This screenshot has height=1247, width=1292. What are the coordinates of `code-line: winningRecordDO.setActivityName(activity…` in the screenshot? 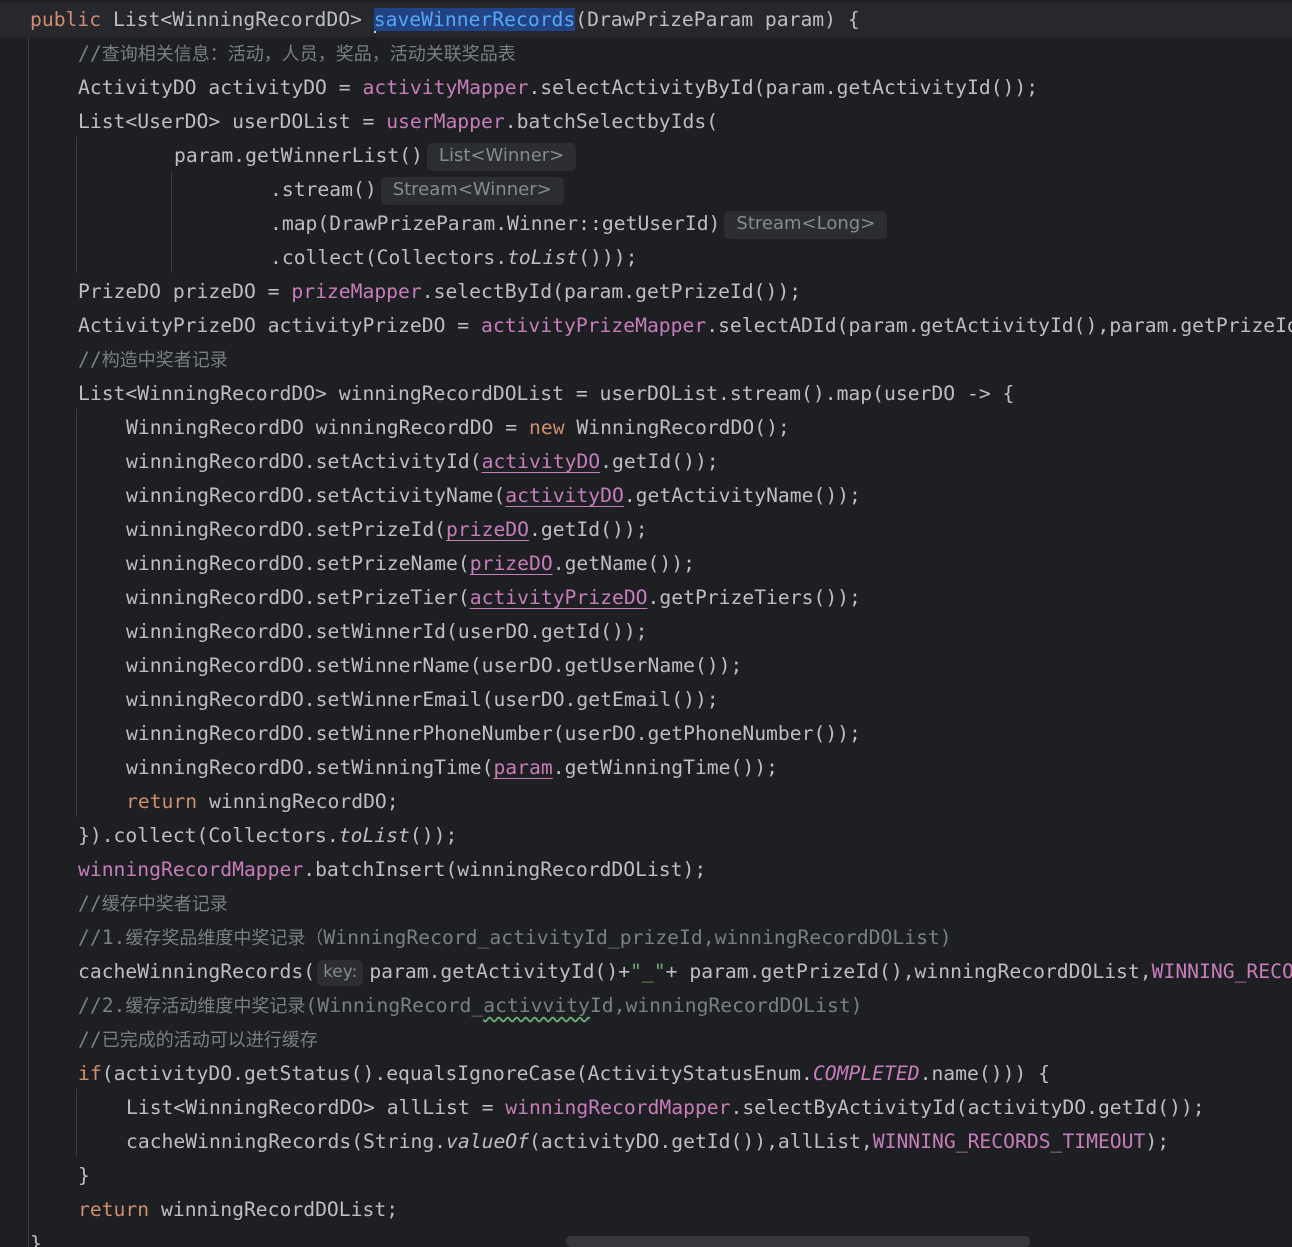 It's located at (493, 496).